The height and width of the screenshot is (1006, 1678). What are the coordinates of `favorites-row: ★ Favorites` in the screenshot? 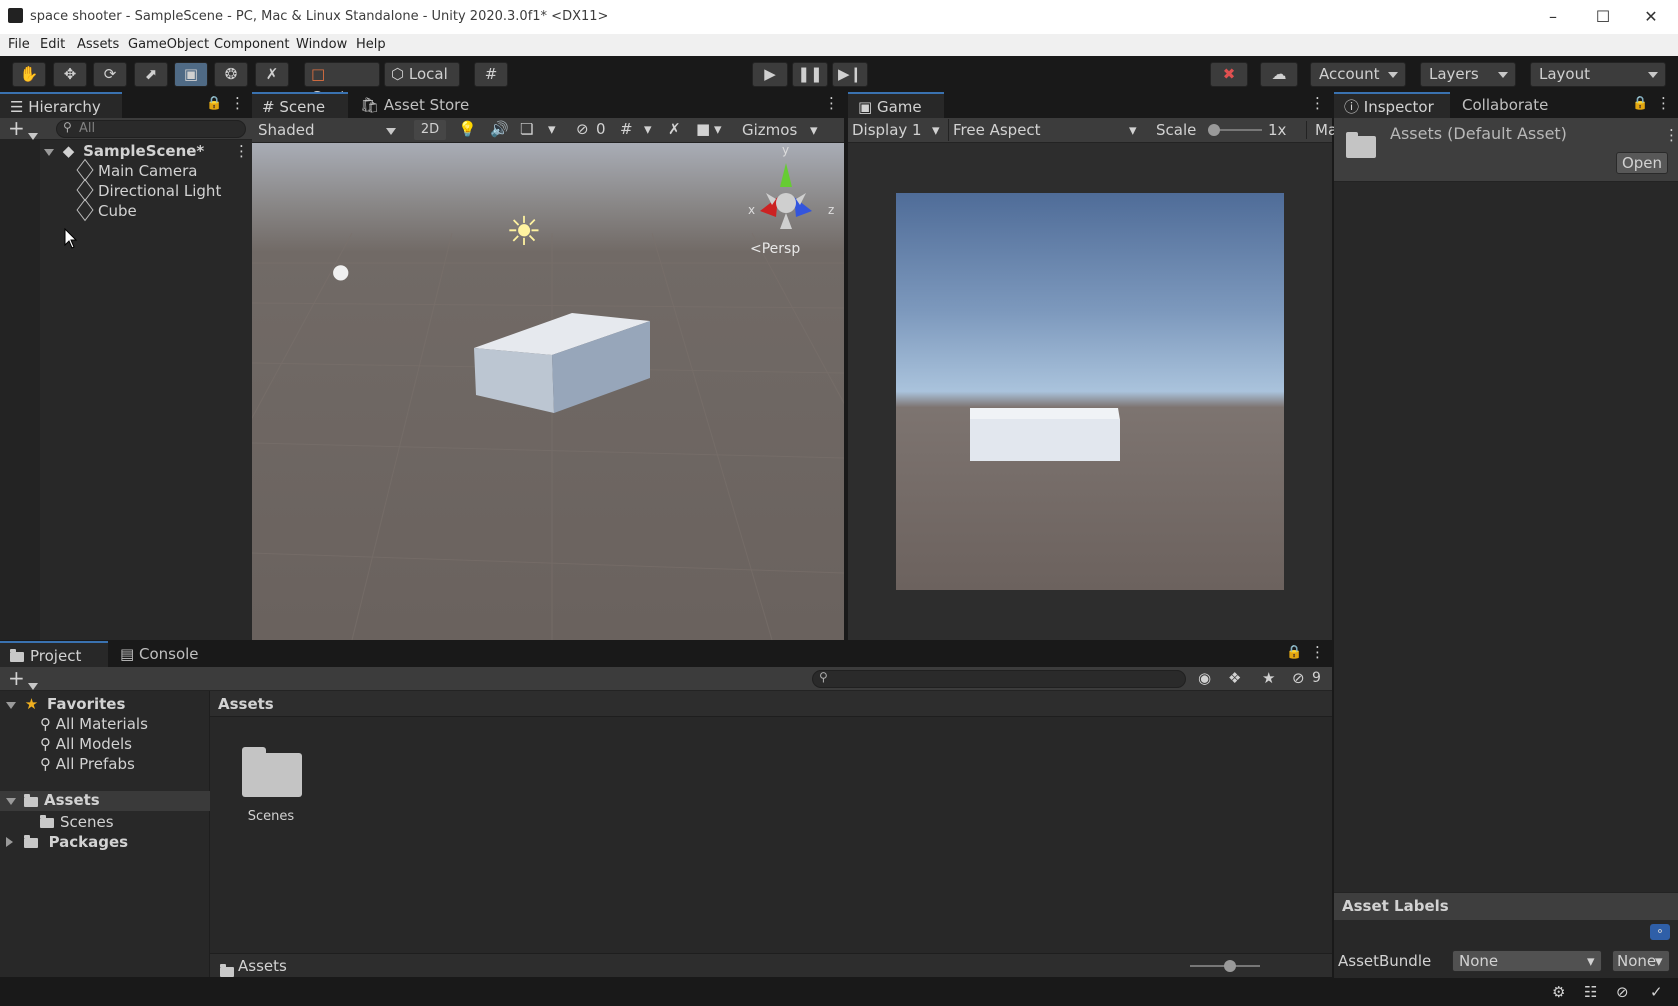 It's located at (65, 704).